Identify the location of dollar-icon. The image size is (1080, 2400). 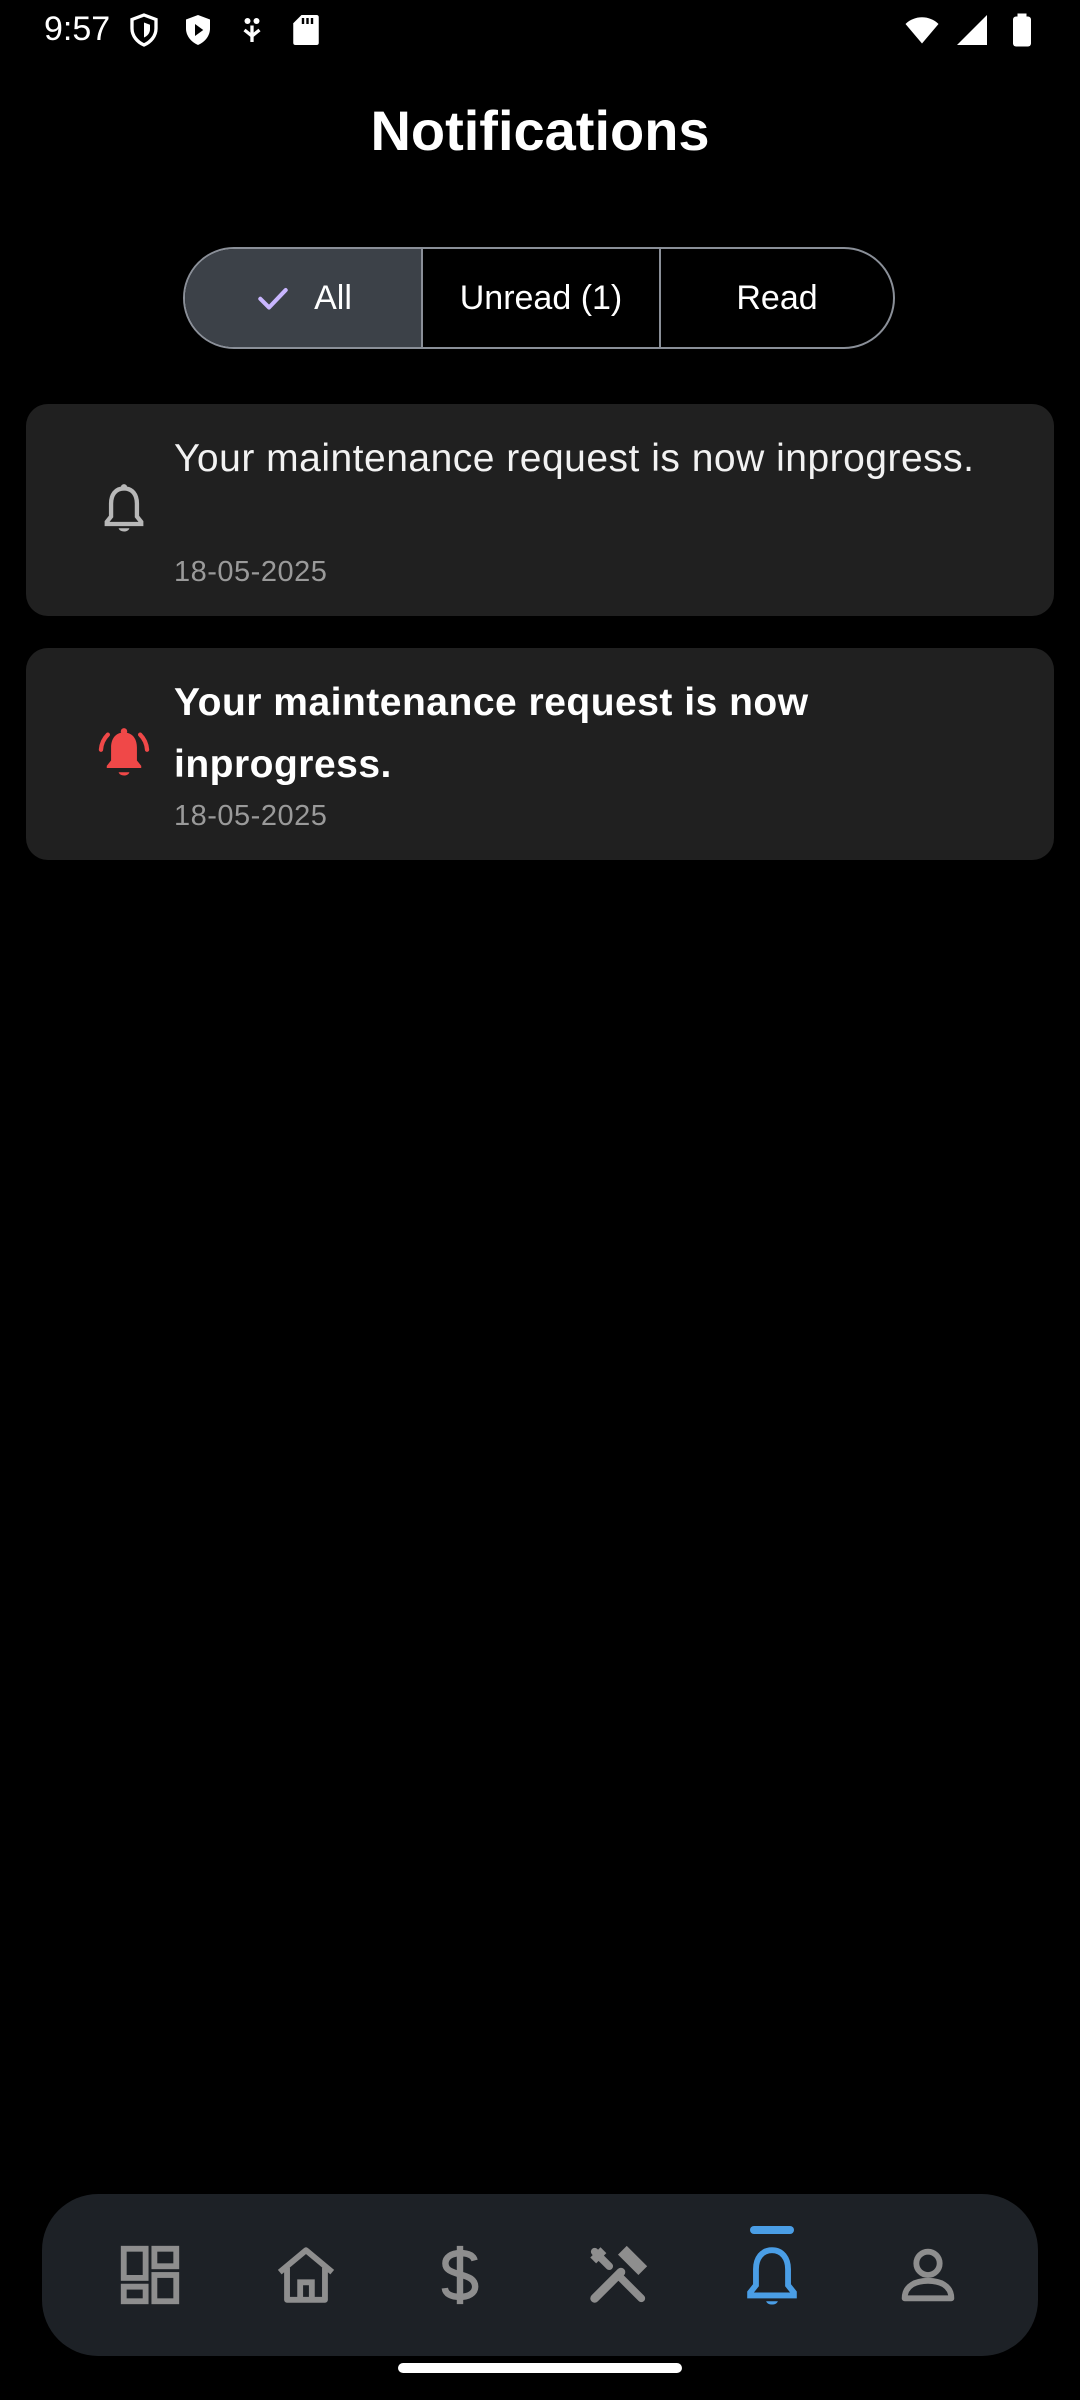
(460, 2275).